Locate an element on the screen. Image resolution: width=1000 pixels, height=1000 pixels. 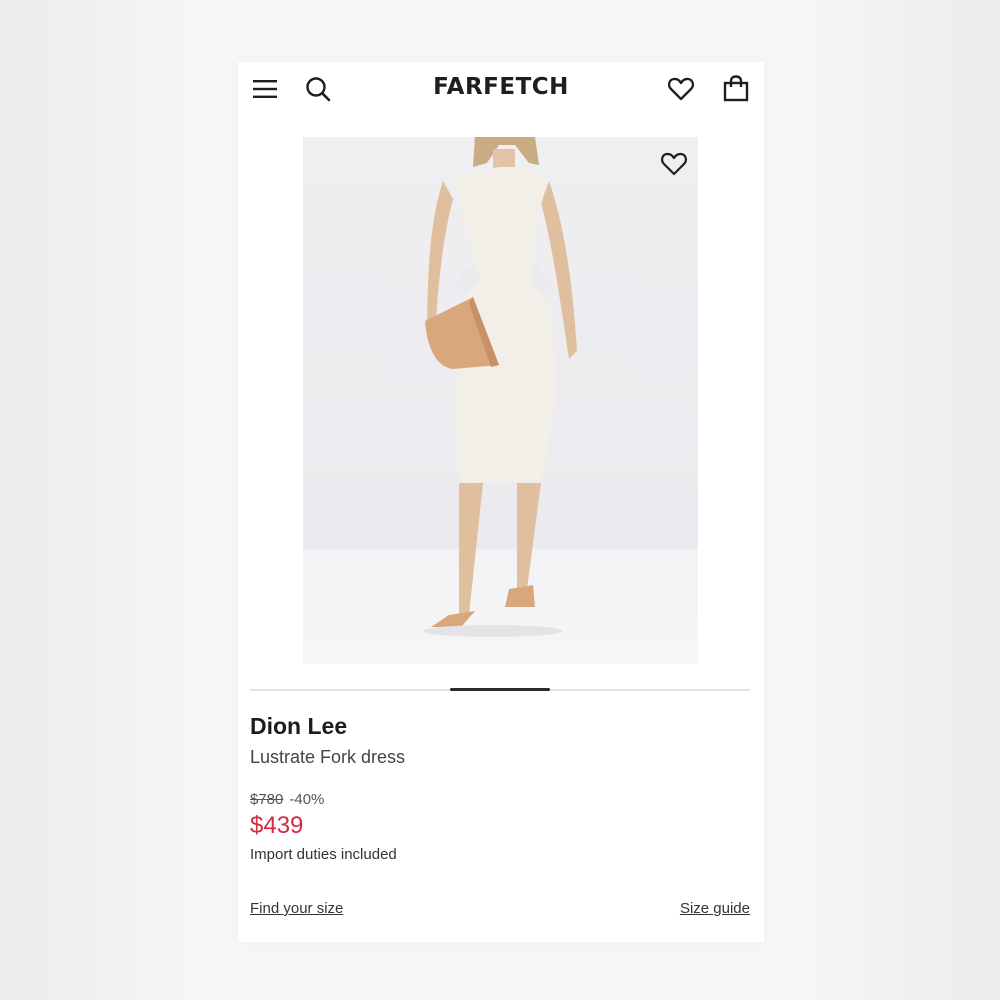
product-name: Lustrate Fork dress is located at coordinates (328, 757).